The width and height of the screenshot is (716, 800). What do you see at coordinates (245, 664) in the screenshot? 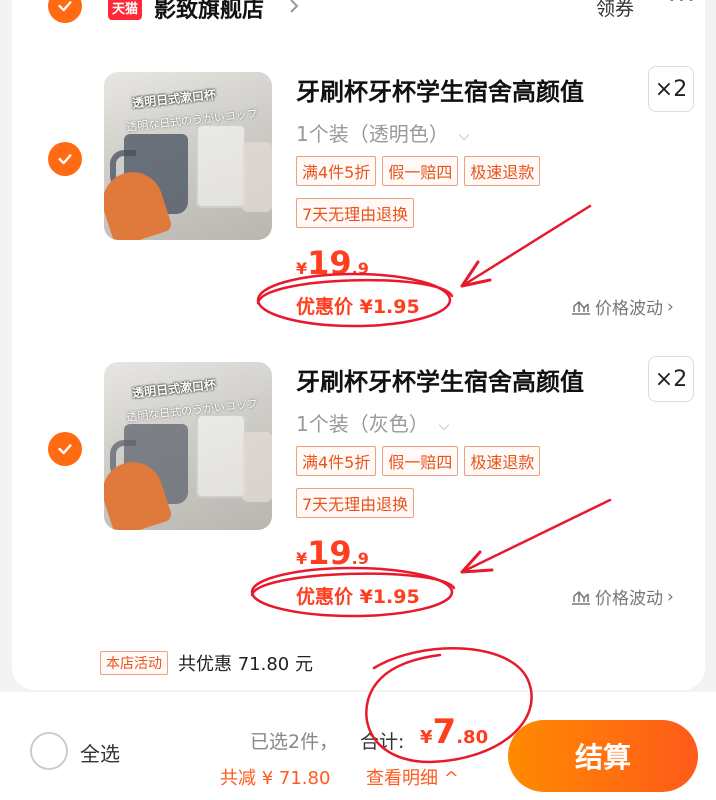
I see `shop-promo-text: 共优惠 71.80 元` at bounding box center [245, 664].